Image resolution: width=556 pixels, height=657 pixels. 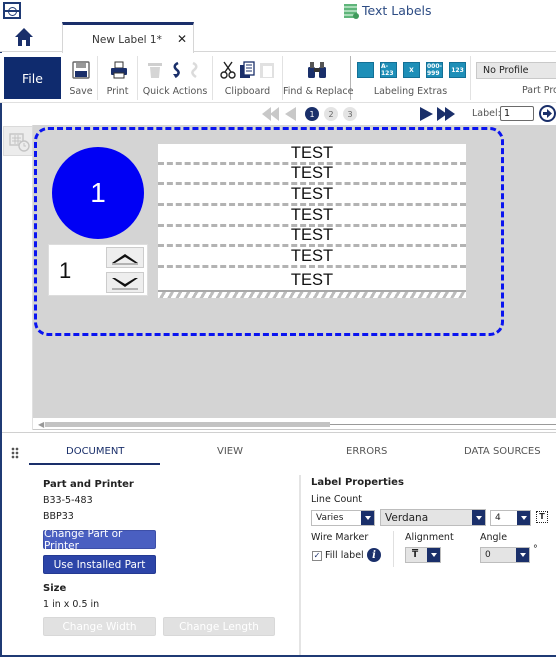 I want to click on info-icon: i, so click(x=374, y=555).